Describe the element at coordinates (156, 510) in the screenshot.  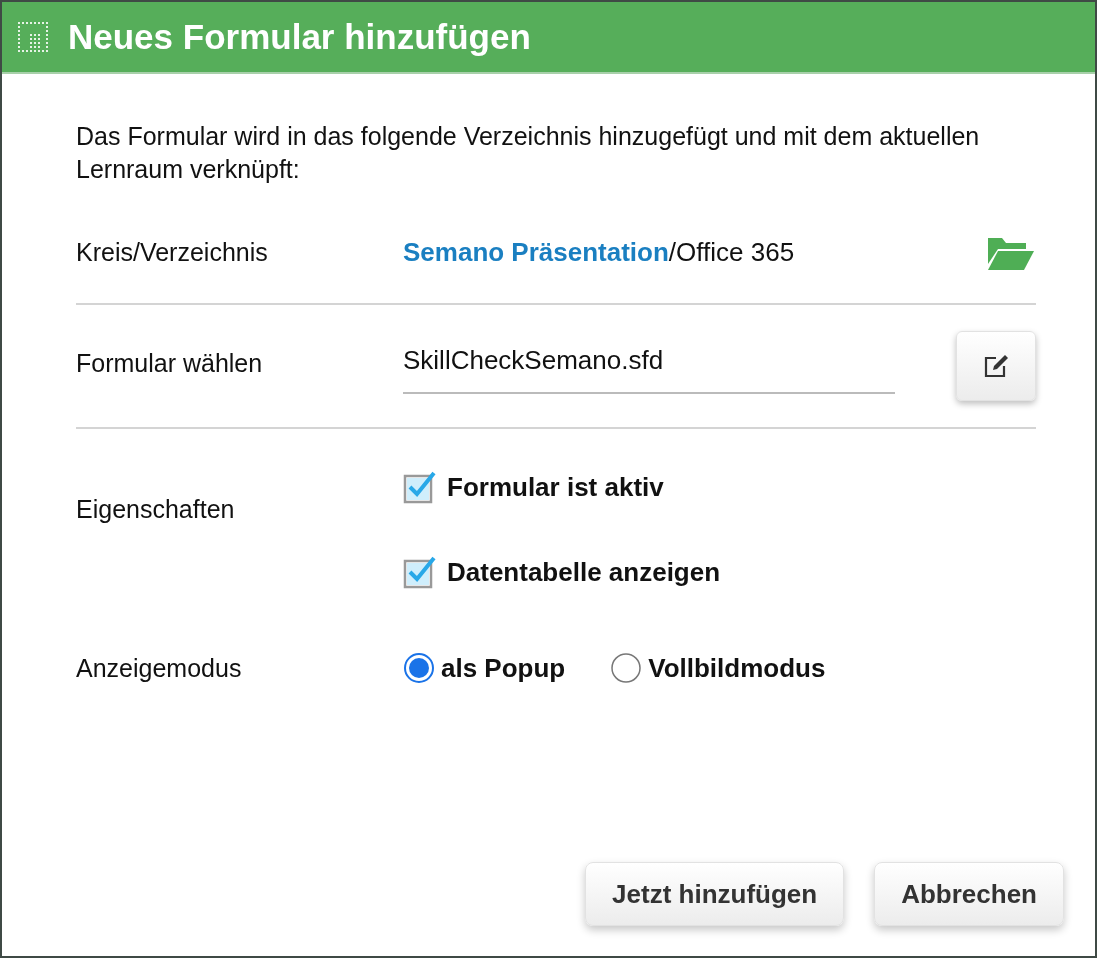
I see `field-label: Eigenschaften` at that location.